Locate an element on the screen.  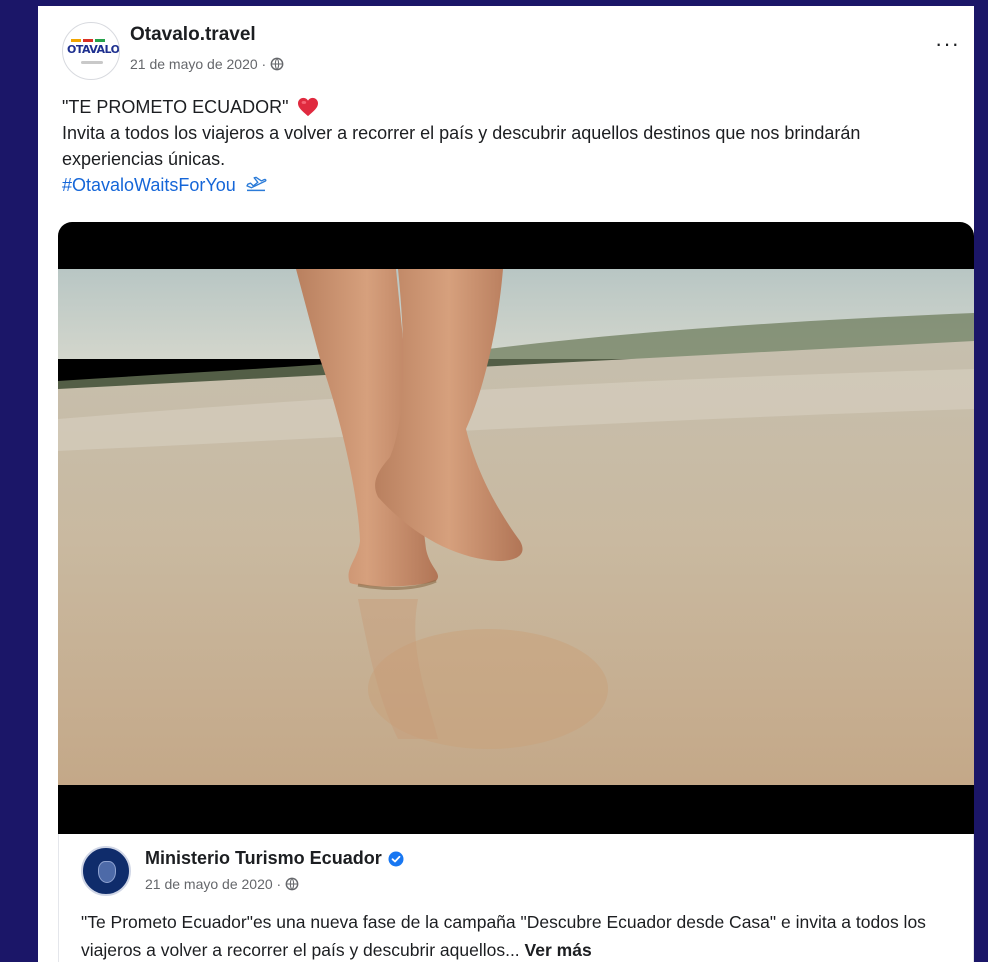
ministry-avatar is located at coordinates (106, 871).